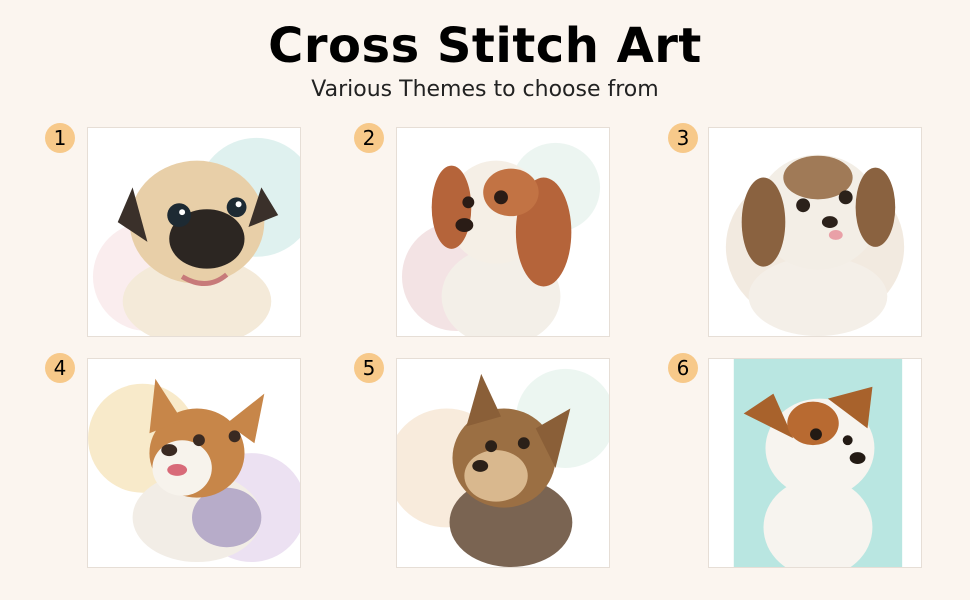 Image resolution: width=970 pixels, height=600 pixels. I want to click on shih-tzu-puppy-portrait-image, so click(815, 232).